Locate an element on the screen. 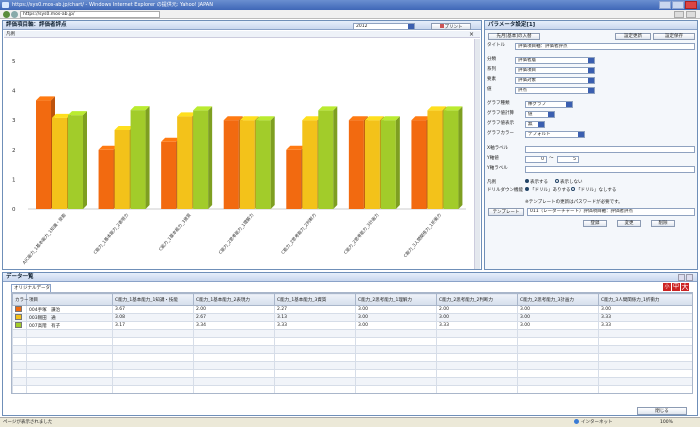  legend-tab: 凡例 is located at coordinates (9, 34).